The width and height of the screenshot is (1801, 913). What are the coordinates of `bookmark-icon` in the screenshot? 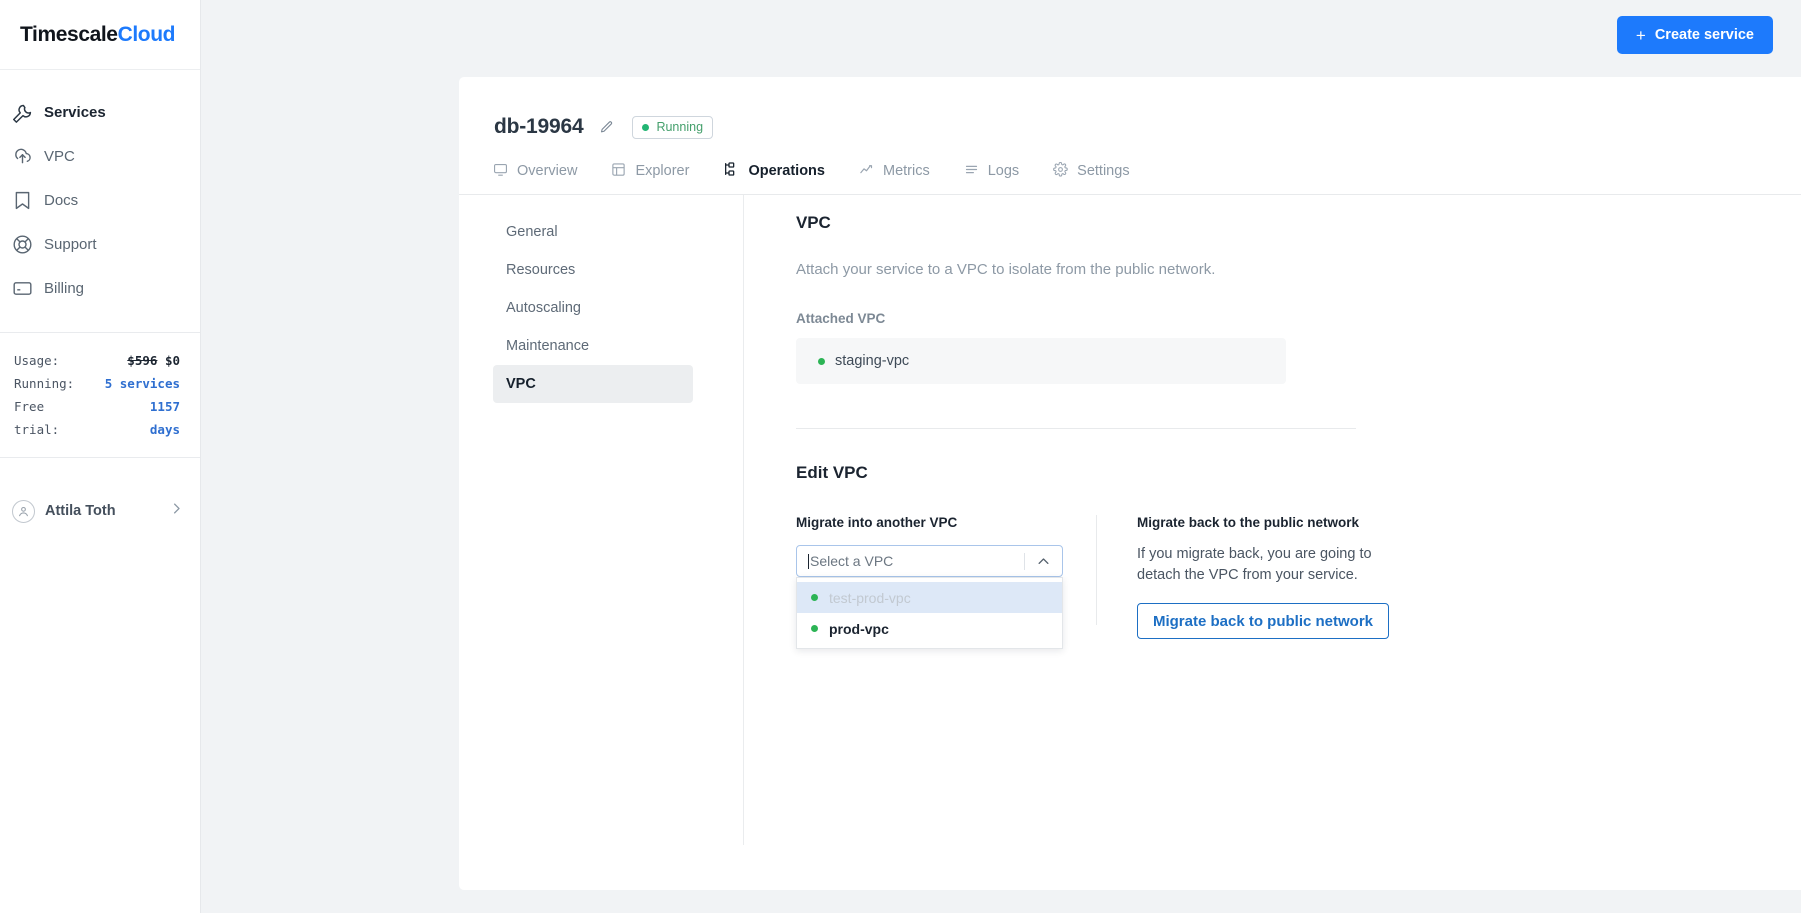 It's located at (28, 200).